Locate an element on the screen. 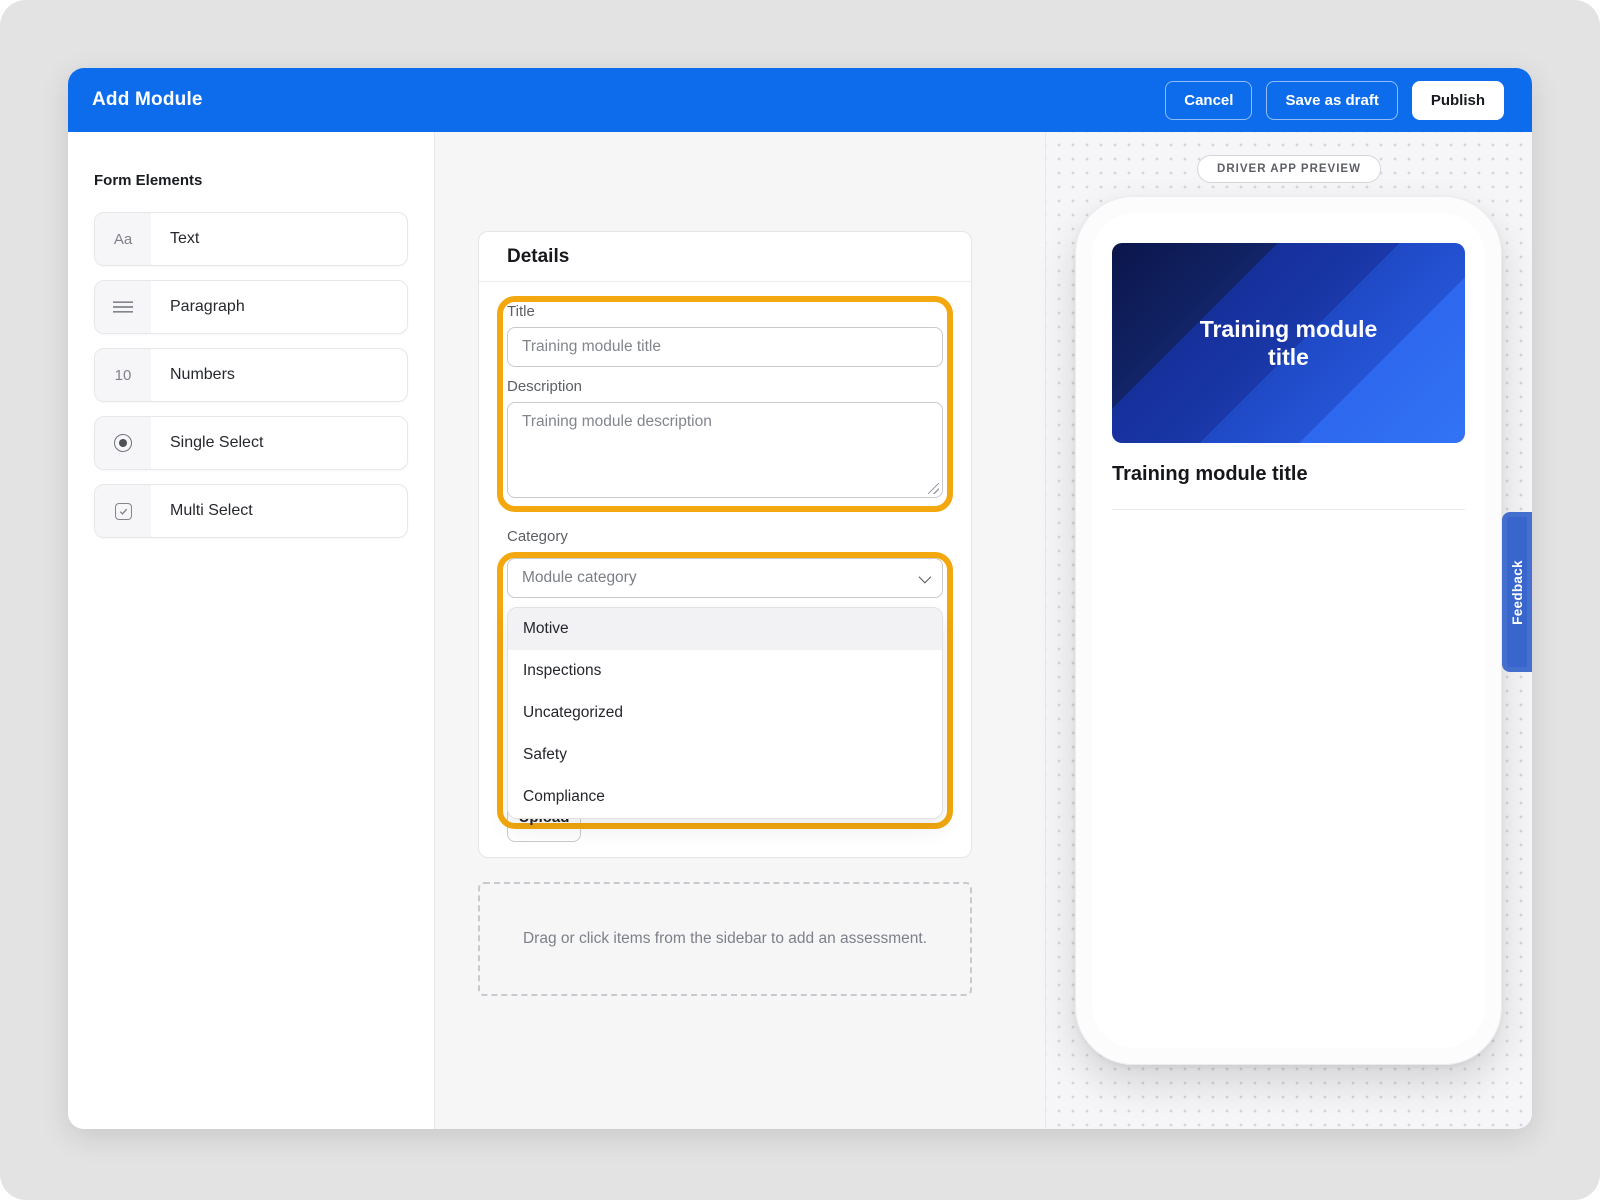  title-description-highlight: Title Description is located at coordinates (725, 404).